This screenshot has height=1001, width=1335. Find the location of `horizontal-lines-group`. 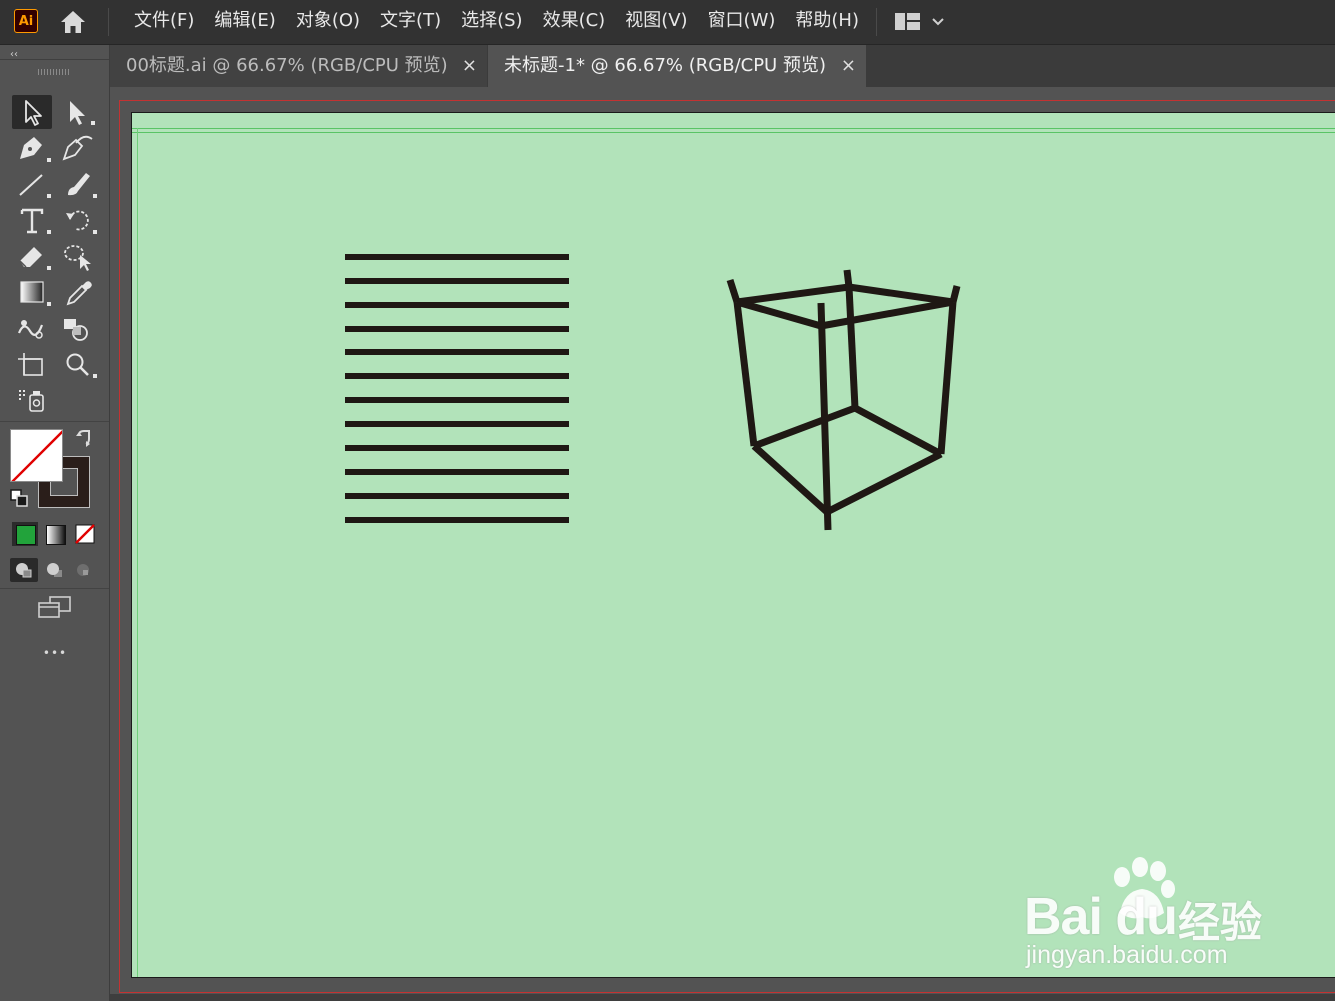

horizontal-lines-group is located at coordinates (457, 388).